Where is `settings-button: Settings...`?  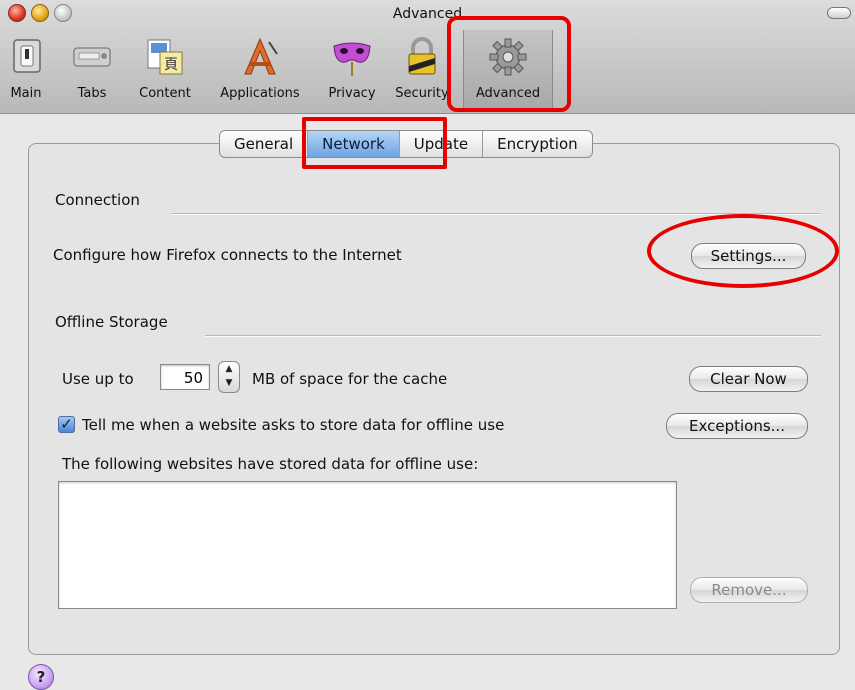 settings-button: Settings... is located at coordinates (748, 256).